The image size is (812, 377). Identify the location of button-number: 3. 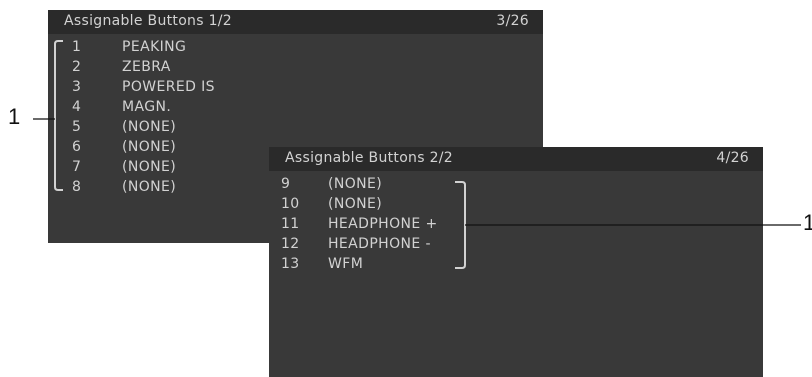
(77, 87).